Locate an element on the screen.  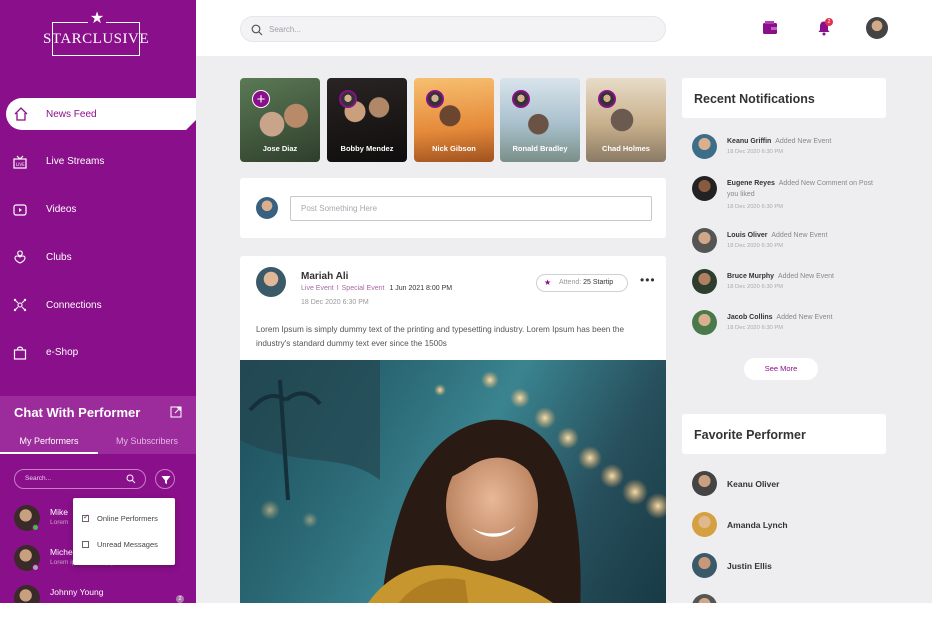
sidebar-item-videos: Videos is located at coordinates (98, 210).